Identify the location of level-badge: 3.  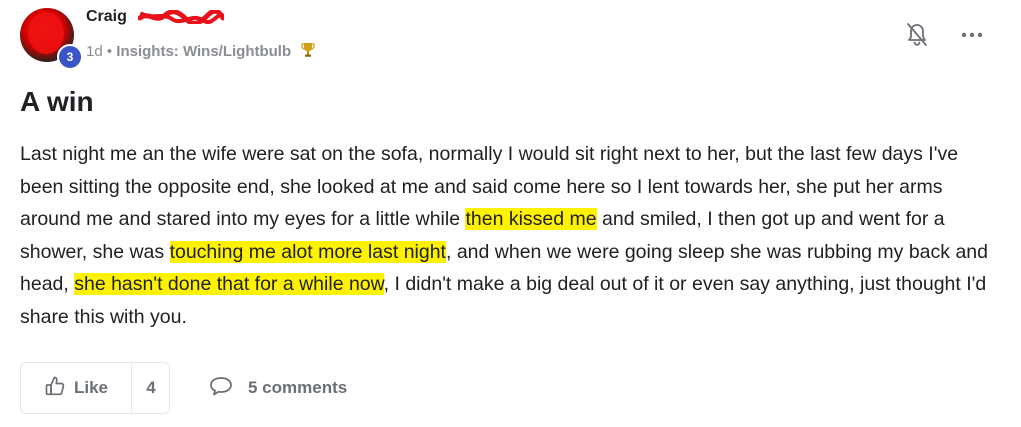
(70, 57).